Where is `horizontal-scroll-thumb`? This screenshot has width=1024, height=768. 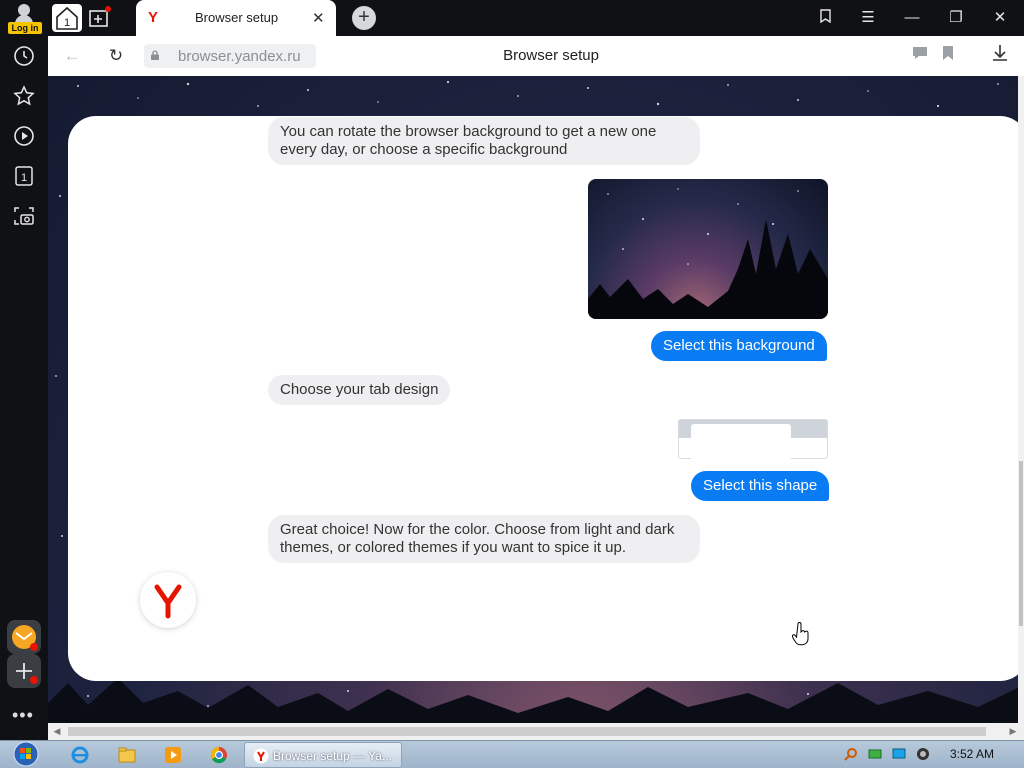 horizontal-scroll-thumb is located at coordinates (527, 731).